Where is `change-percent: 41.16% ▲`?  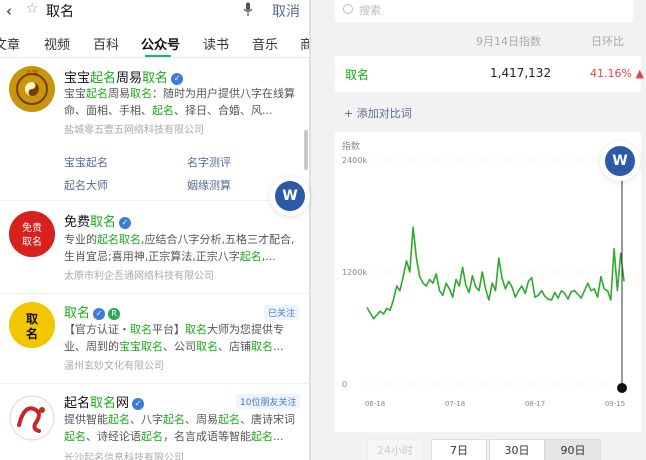
change-percent: 41.16% ▲ is located at coordinates (617, 73).